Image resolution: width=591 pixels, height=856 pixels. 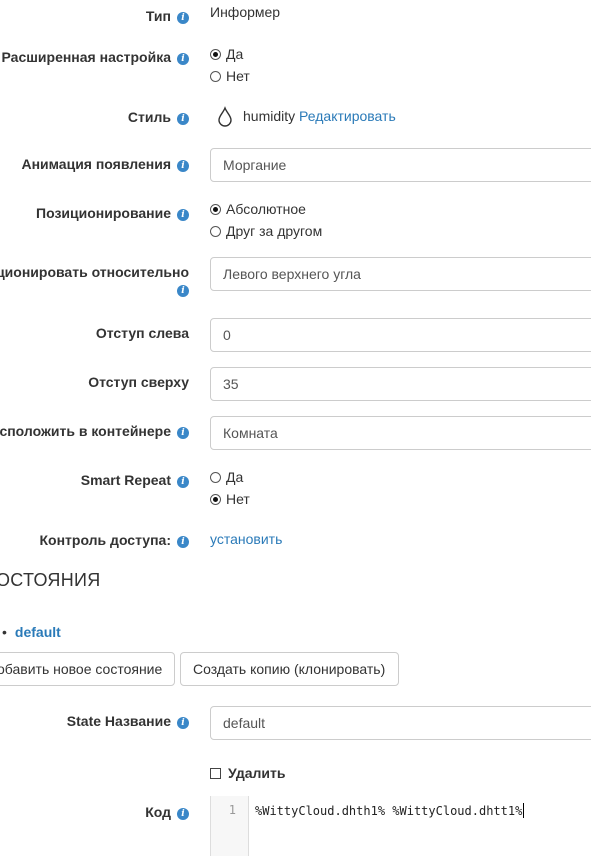 What do you see at coordinates (400, 826) in the screenshot?
I see `code-editor: 1 %WittyCloud.dhth1% %WittyCloud.dhtt1%` at bounding box center [400, 826].